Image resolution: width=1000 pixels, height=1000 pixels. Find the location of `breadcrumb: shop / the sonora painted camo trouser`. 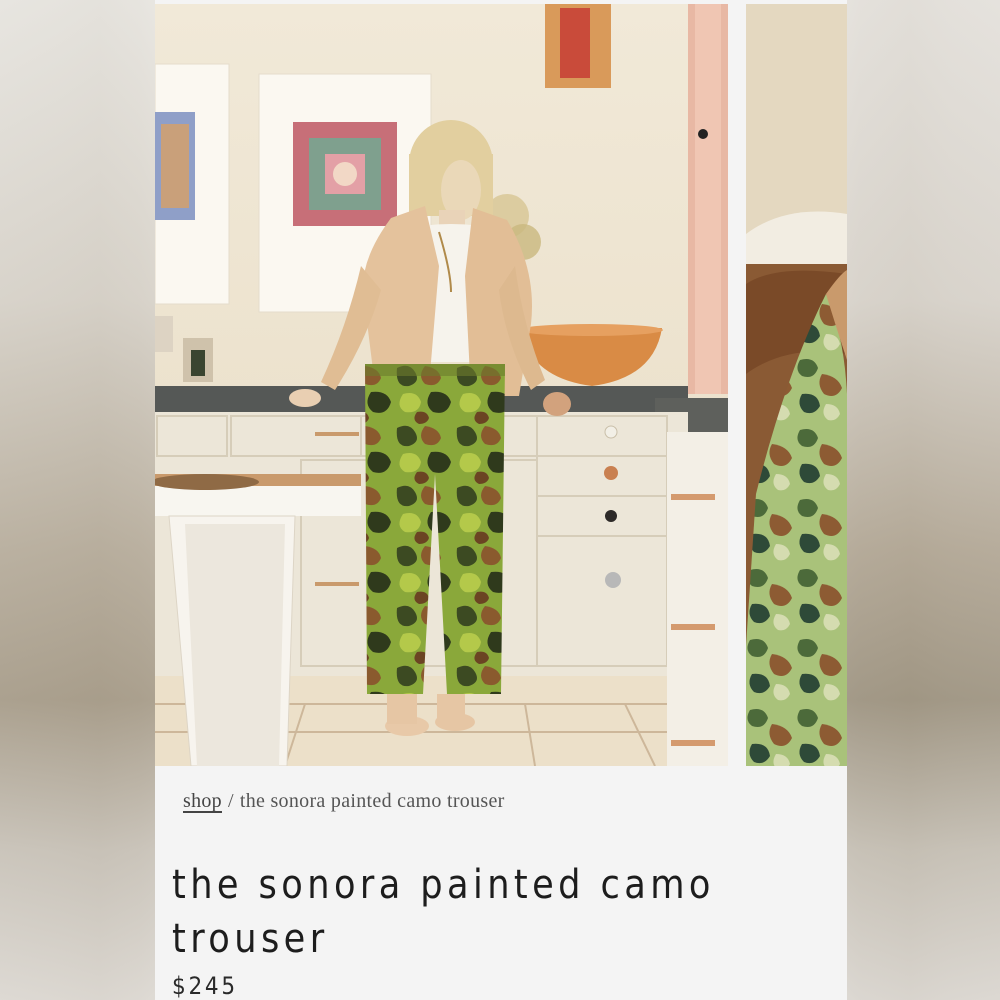

breadcrumb: shop / the sonora painted camo trouser is located at coordinates (344, 801).